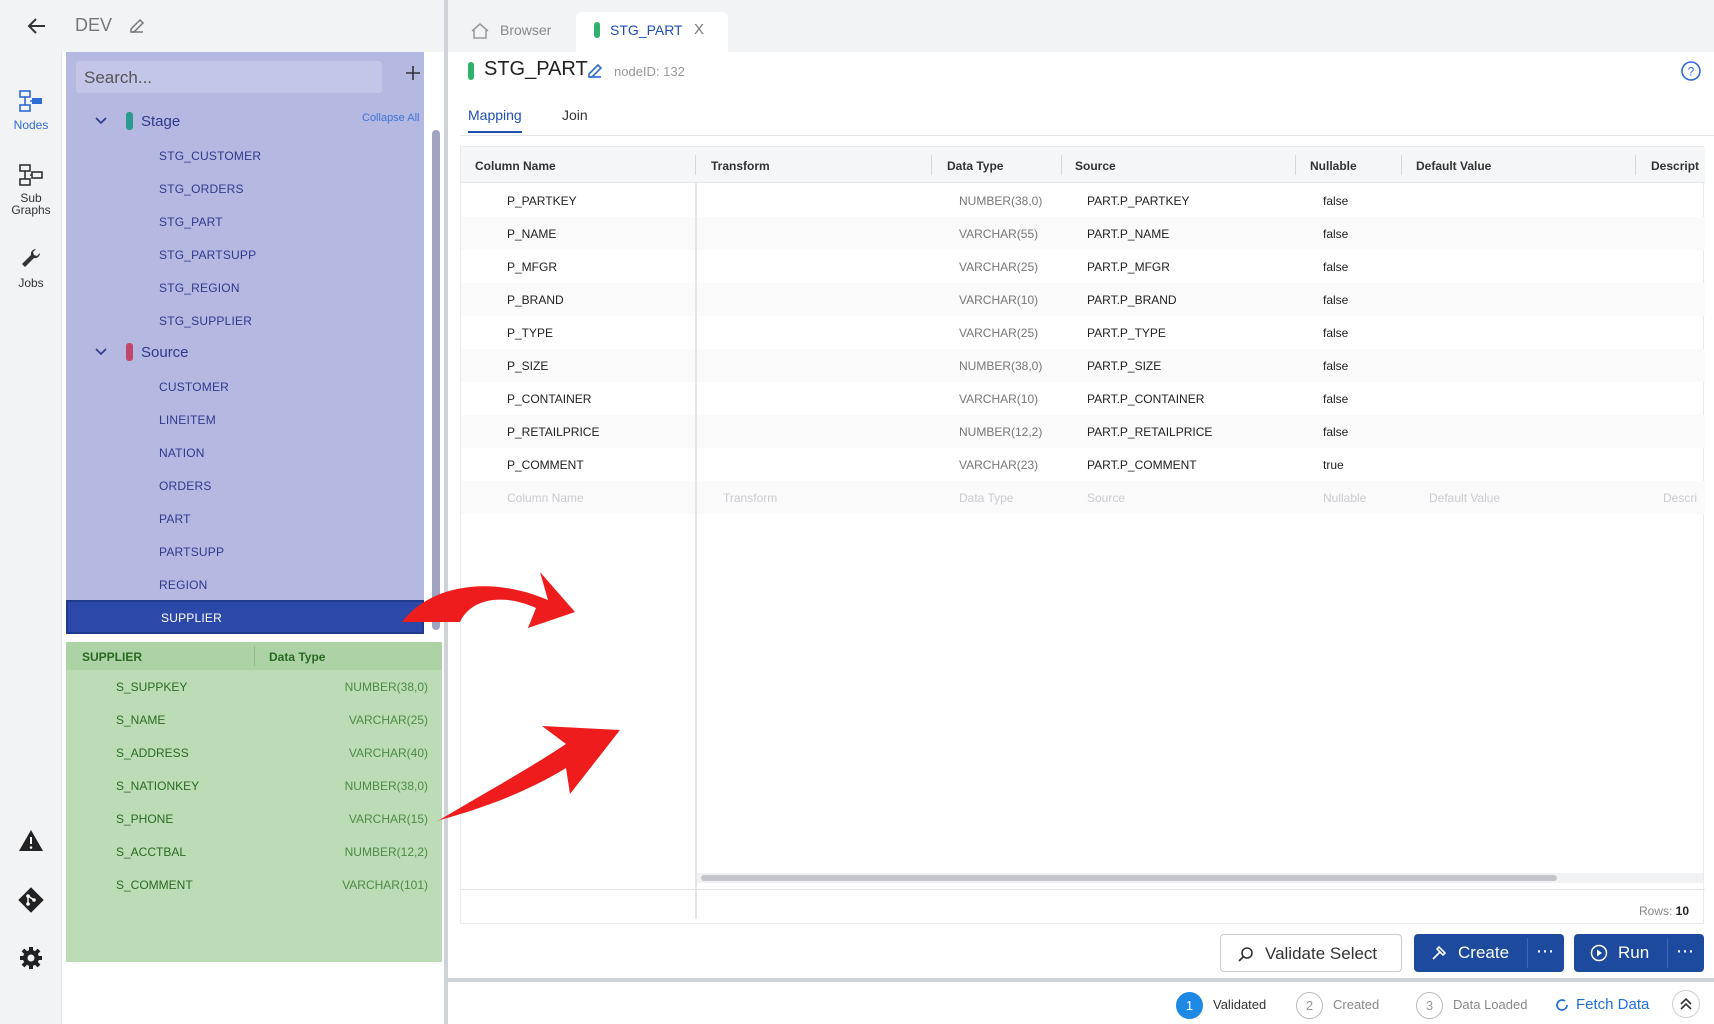 The width and height of the screenshot is (1714, 1024). What do you see at coordinates (31, 960) in the screenshot?
I see `gear-icon` at bounding box center [31, 960].